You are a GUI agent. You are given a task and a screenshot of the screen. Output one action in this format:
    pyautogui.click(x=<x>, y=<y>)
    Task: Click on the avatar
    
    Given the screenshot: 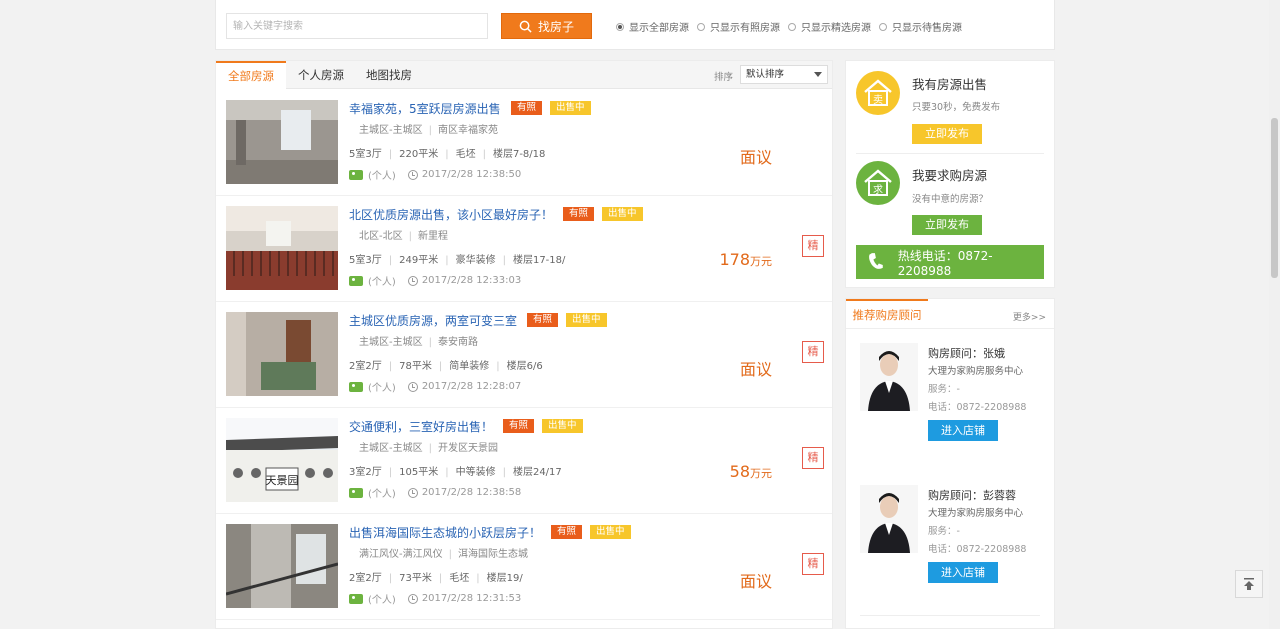 What is the action you would take?
    pyautogui.click(x=889, y=519)
    